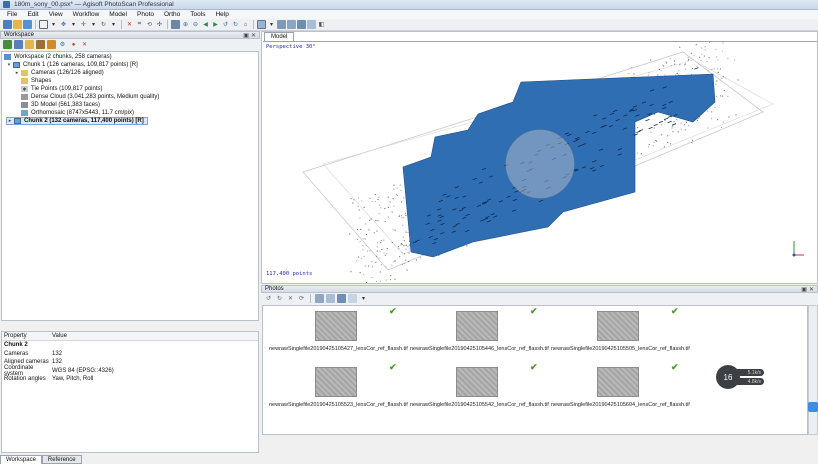 The image size is (818, 464). I want to click on settings-icon: ⚙, so click(62, 44).